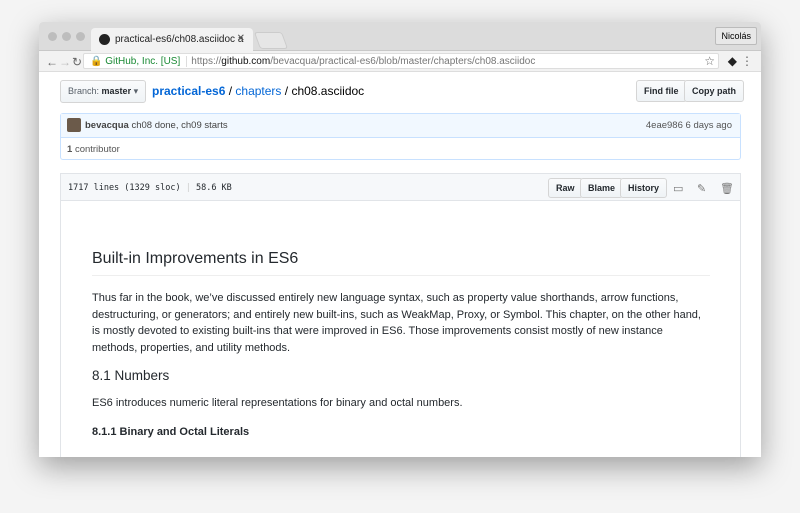 Image resolution: width=800 pixels, height=513 pixels. What do you see at coordinates (107, 125) in the screenshot?
I see `commit-author: bevacqua` at bounding box center [107, 125].